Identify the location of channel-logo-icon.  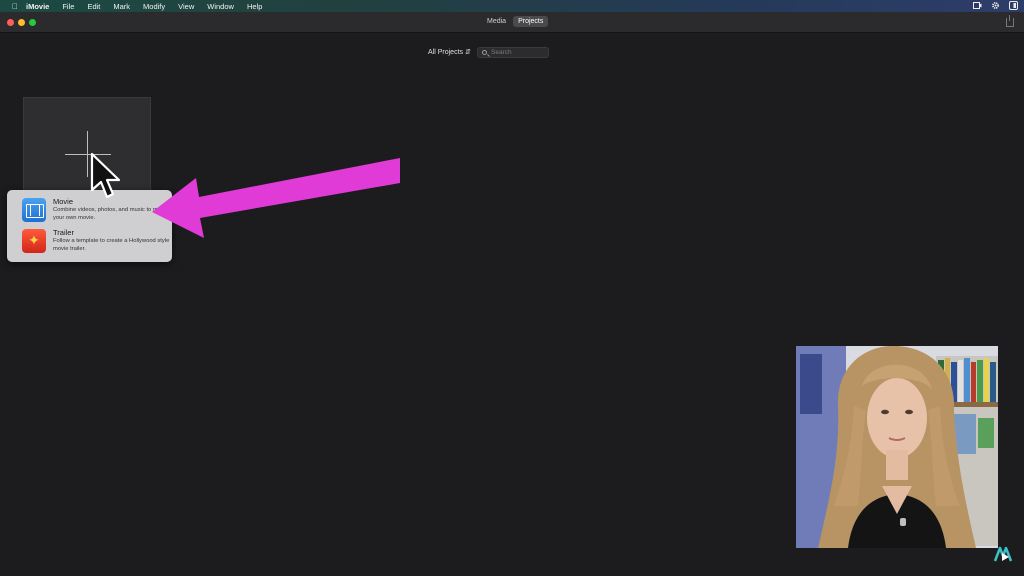
(1003, 554).